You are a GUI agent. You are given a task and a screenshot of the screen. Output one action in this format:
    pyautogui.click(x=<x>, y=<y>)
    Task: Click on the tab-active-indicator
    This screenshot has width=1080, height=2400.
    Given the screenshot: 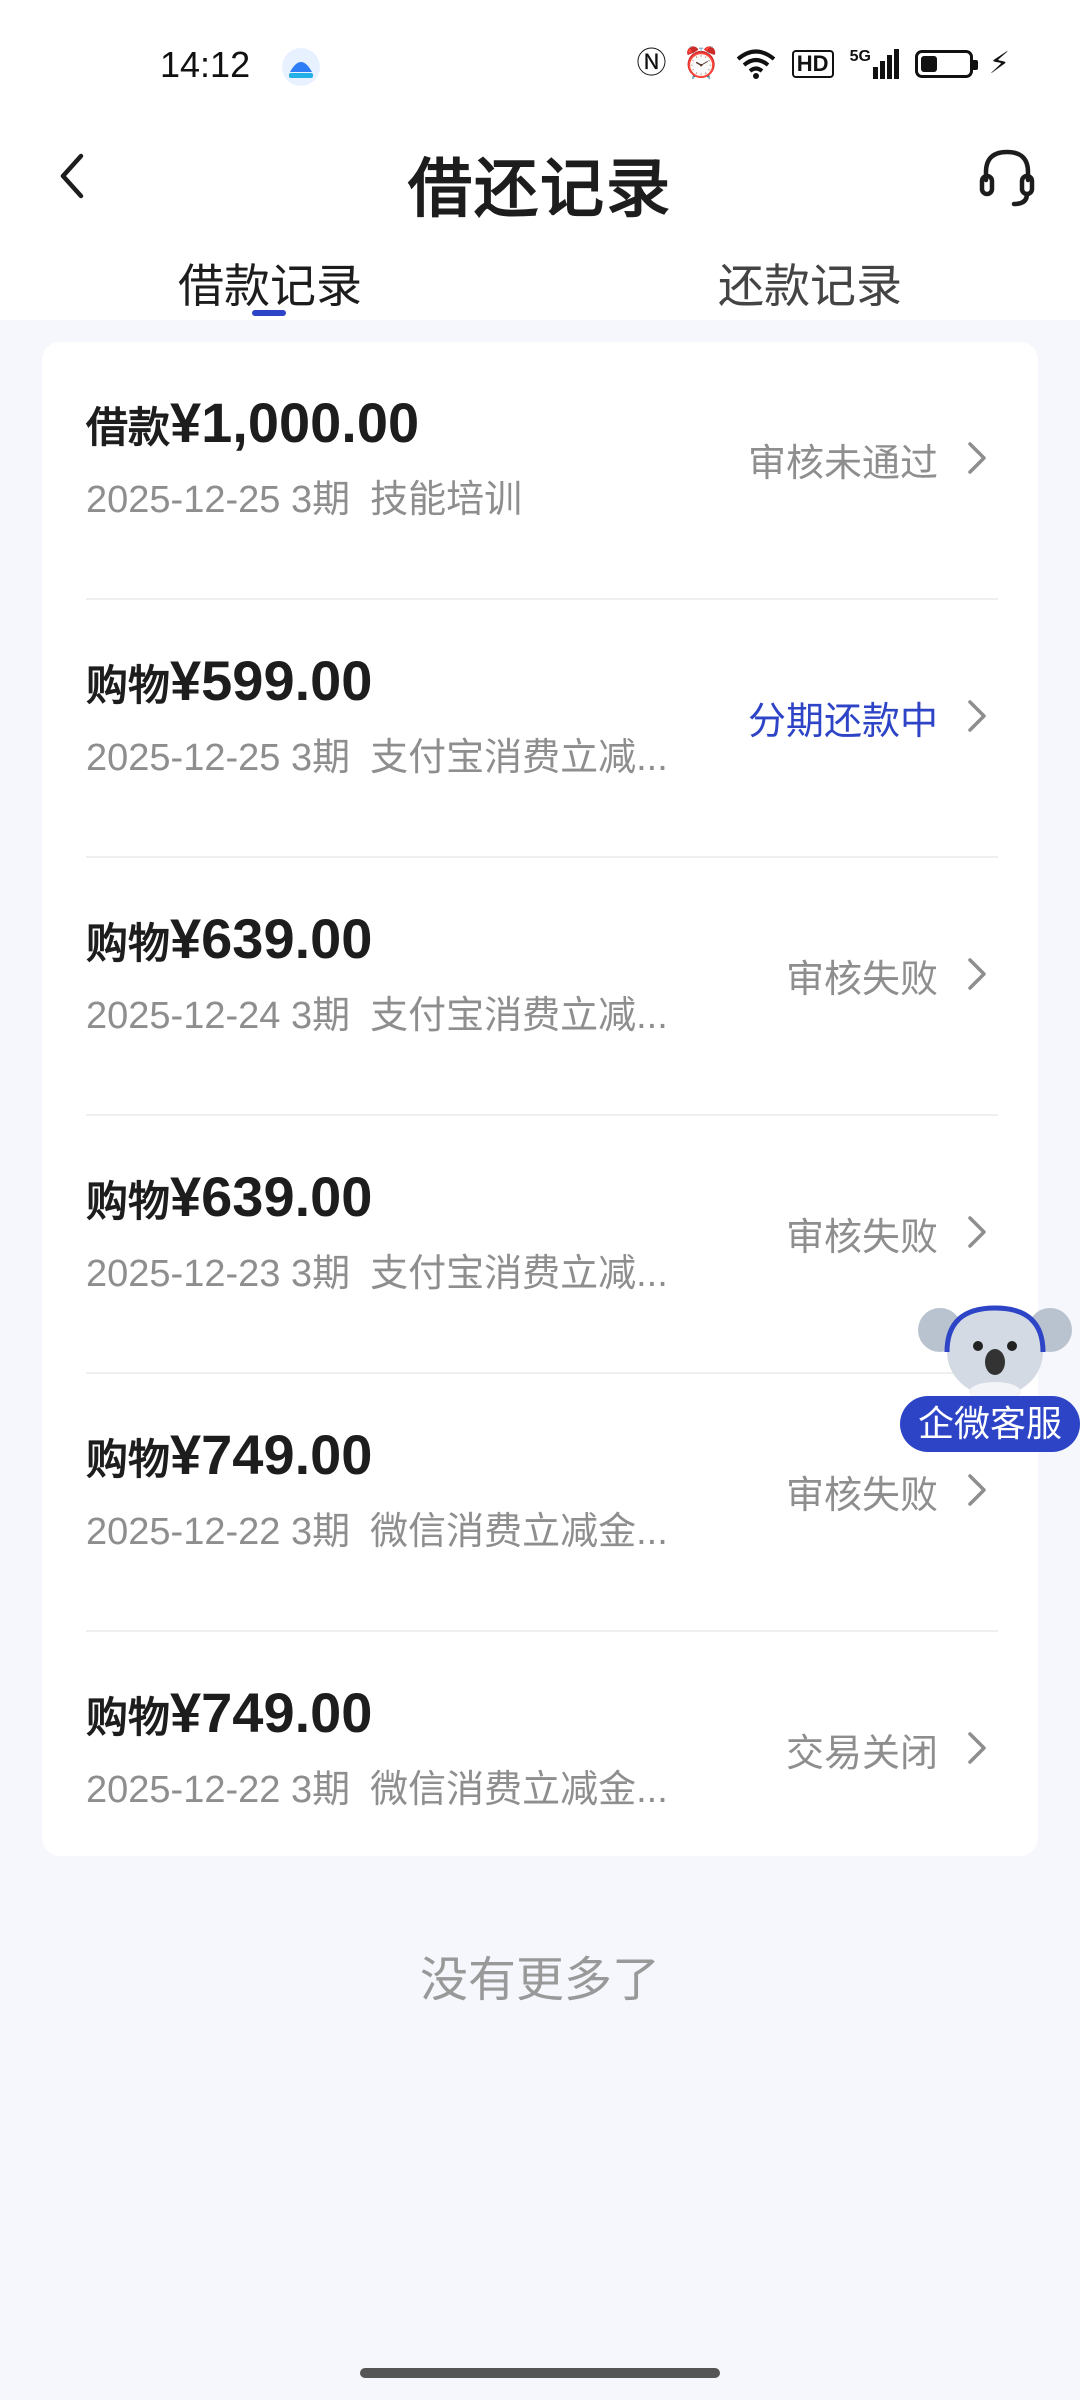 What is the action you would take?
    pyautogui.click(x=269, y=313)
    